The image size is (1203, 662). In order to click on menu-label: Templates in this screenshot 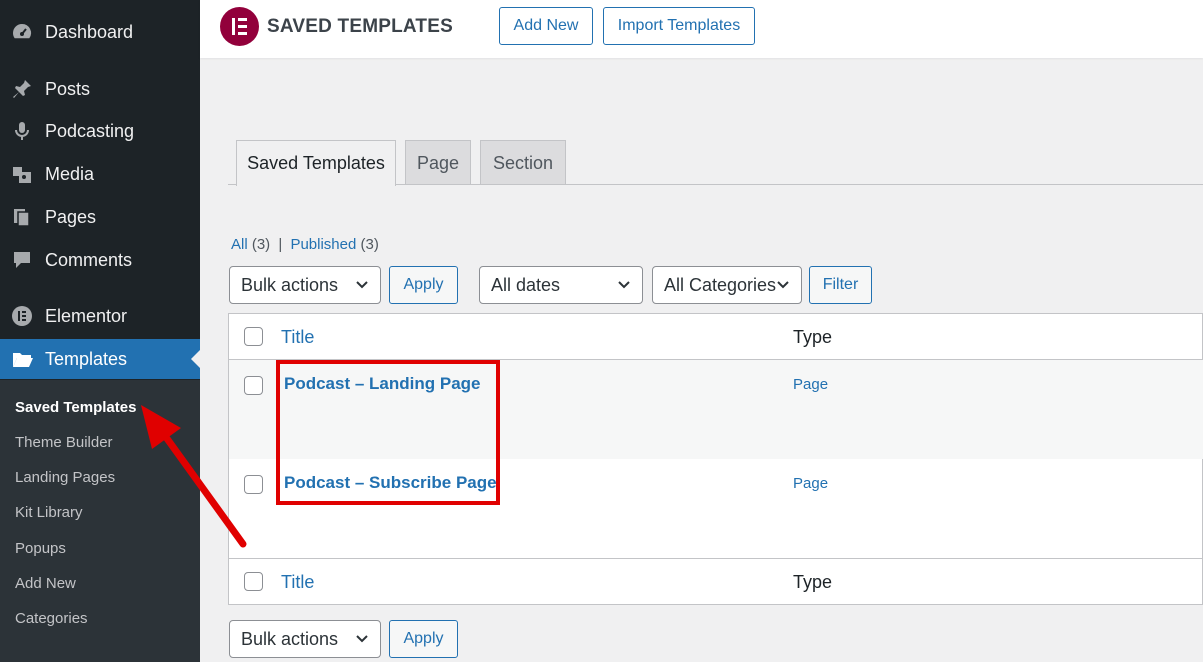, I will do `click(86, 358)`.